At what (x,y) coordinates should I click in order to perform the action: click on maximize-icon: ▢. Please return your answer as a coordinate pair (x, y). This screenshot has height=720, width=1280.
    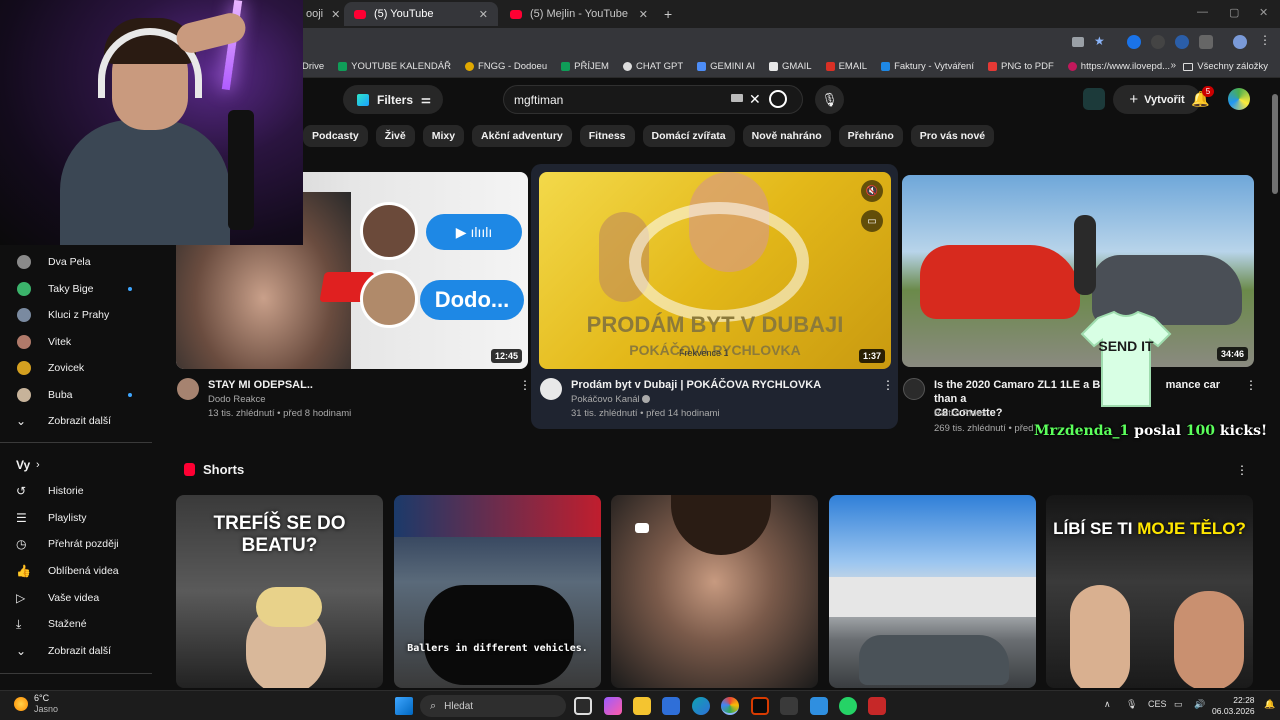
    Looking at the image, I should click on (1234, 12).